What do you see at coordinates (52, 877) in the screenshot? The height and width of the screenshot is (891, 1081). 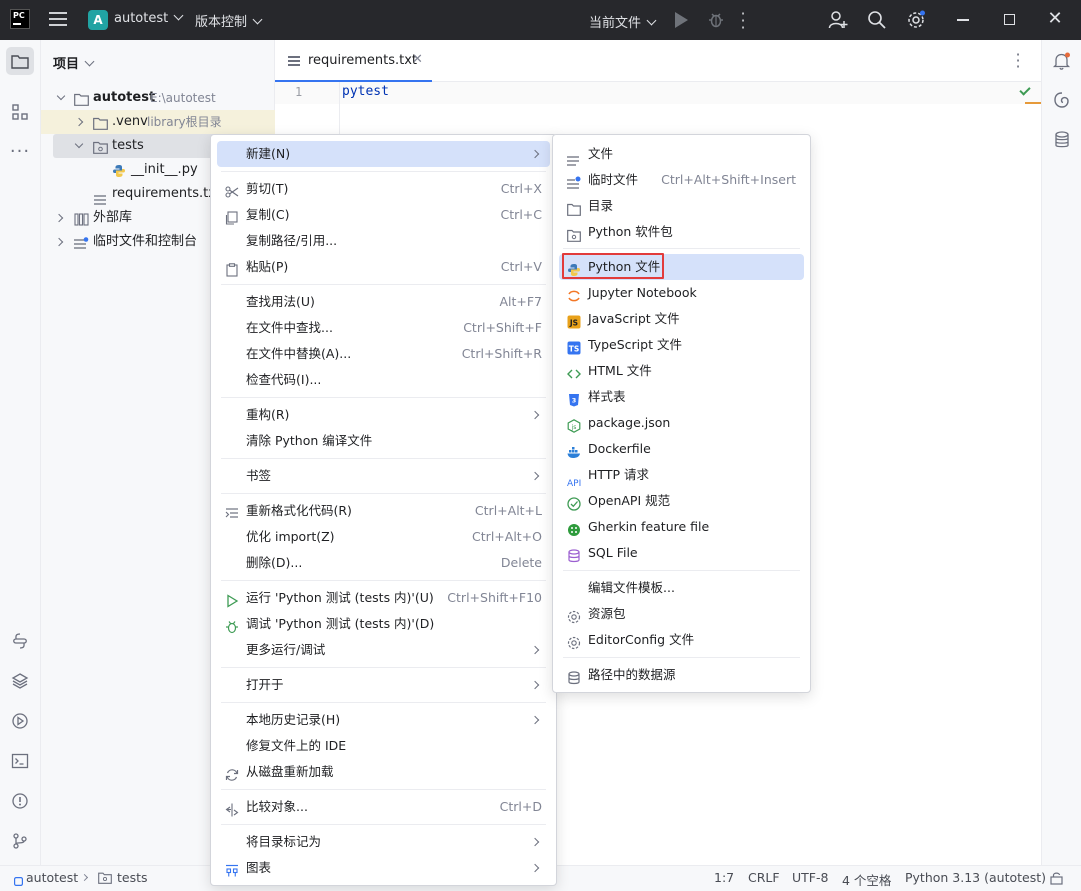 I see `breadcrumb-project: autotest` at bounding box center [52, 877].